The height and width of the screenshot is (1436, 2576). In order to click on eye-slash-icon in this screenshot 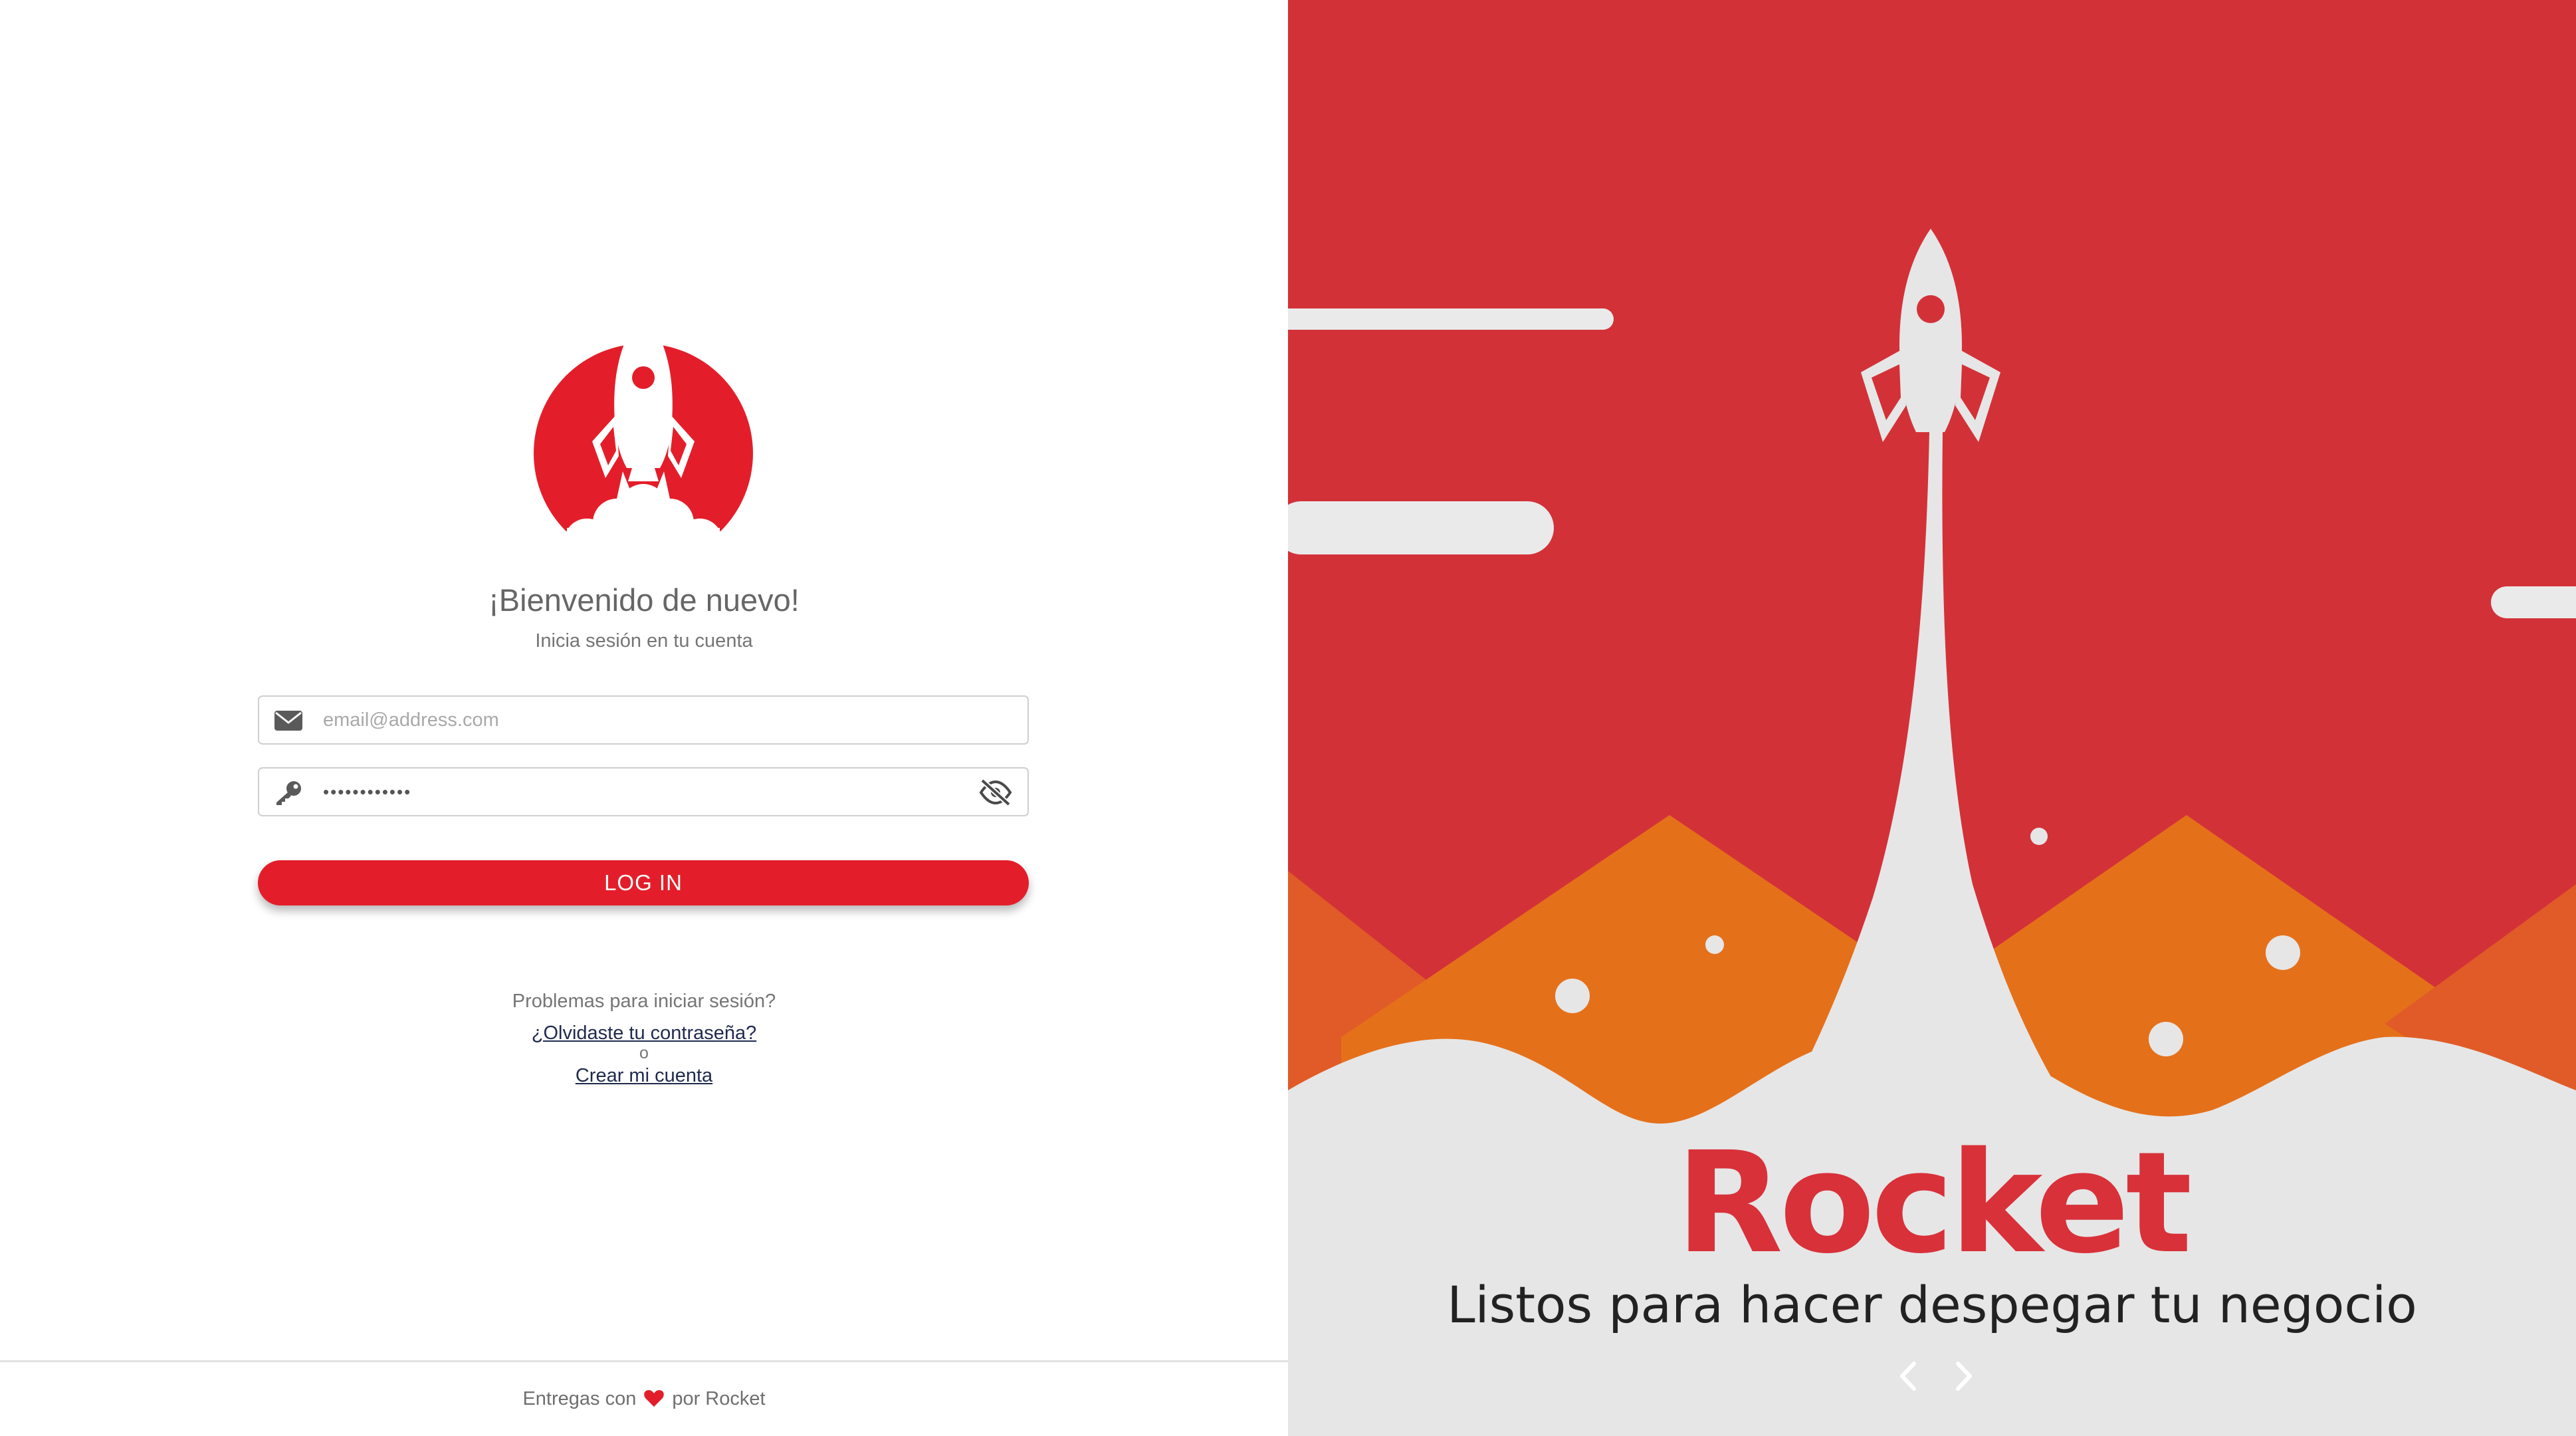, I will do `click(995, 793)`.